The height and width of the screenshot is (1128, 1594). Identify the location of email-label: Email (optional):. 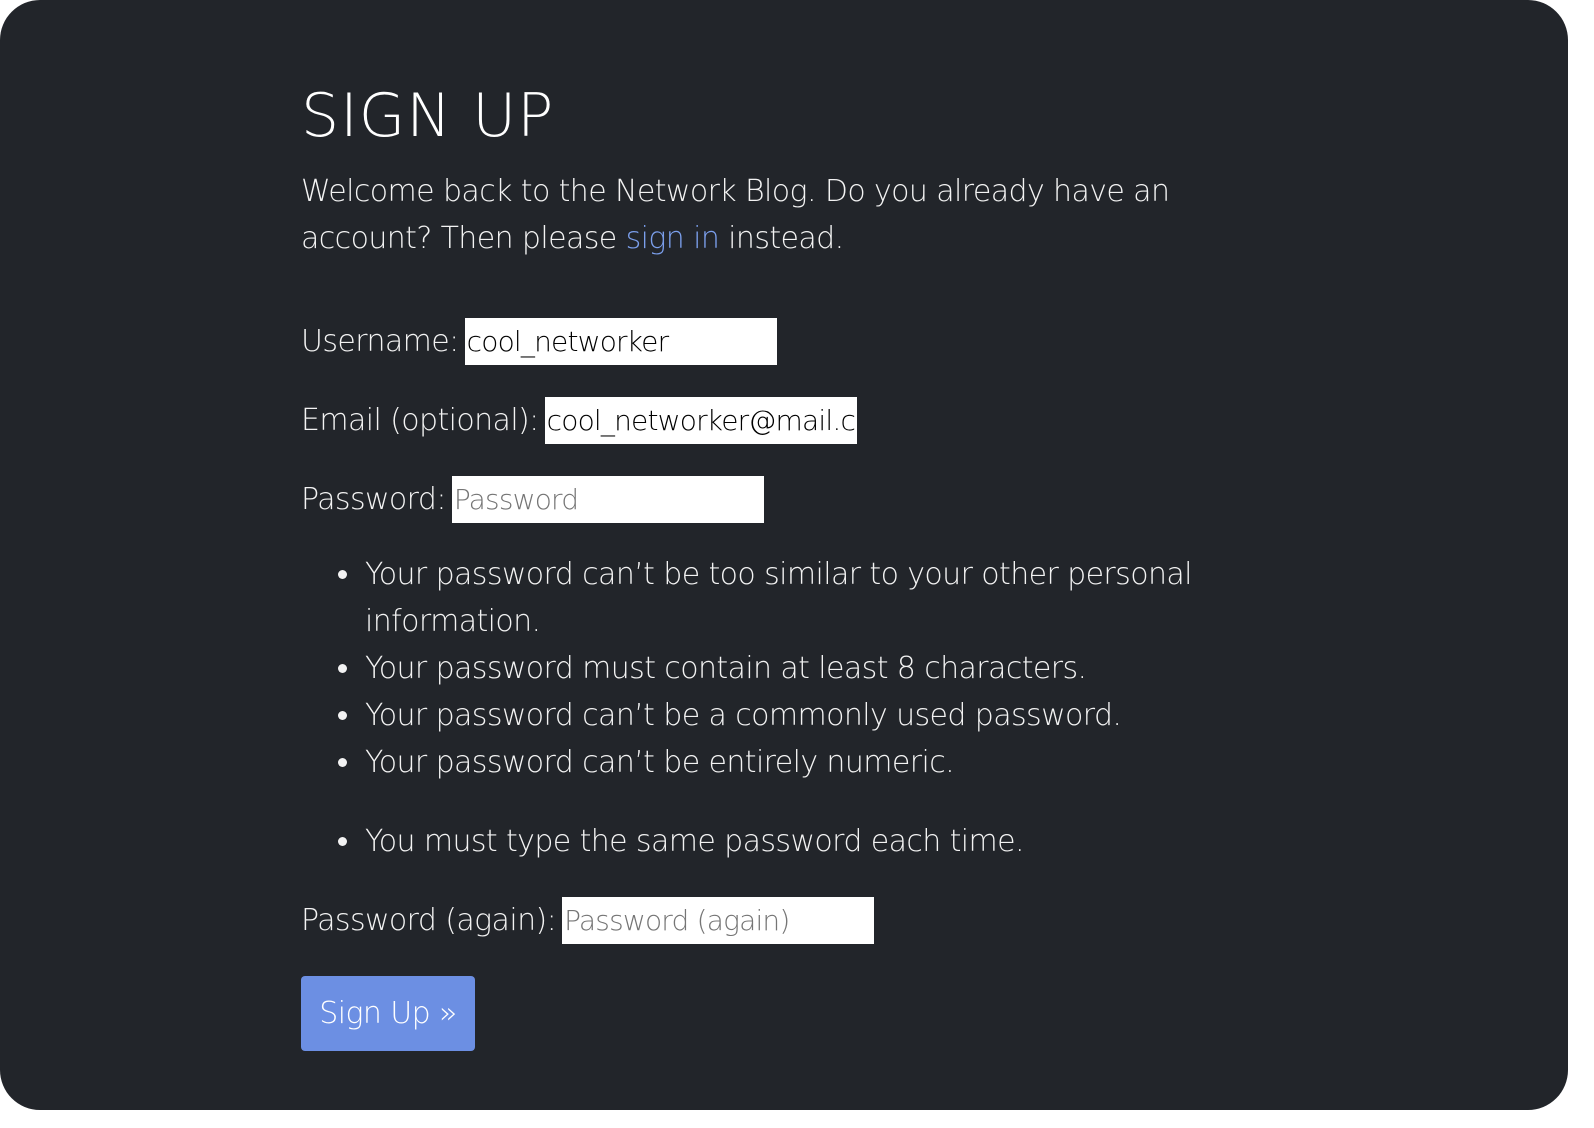
(420, 420).